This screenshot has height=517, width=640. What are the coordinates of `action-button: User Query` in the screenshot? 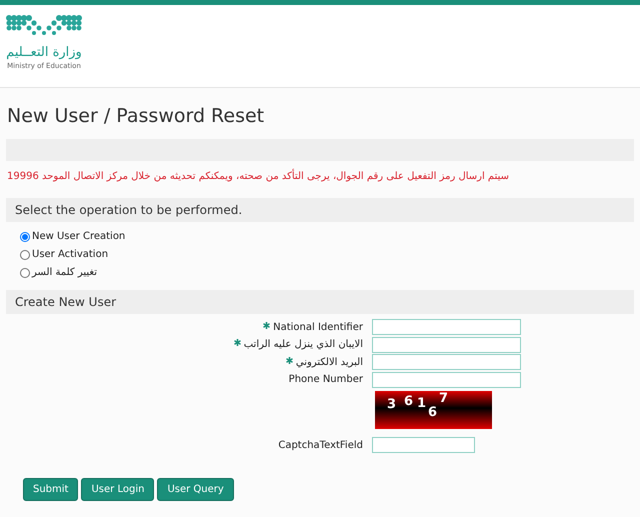 It's located at (195, 489).